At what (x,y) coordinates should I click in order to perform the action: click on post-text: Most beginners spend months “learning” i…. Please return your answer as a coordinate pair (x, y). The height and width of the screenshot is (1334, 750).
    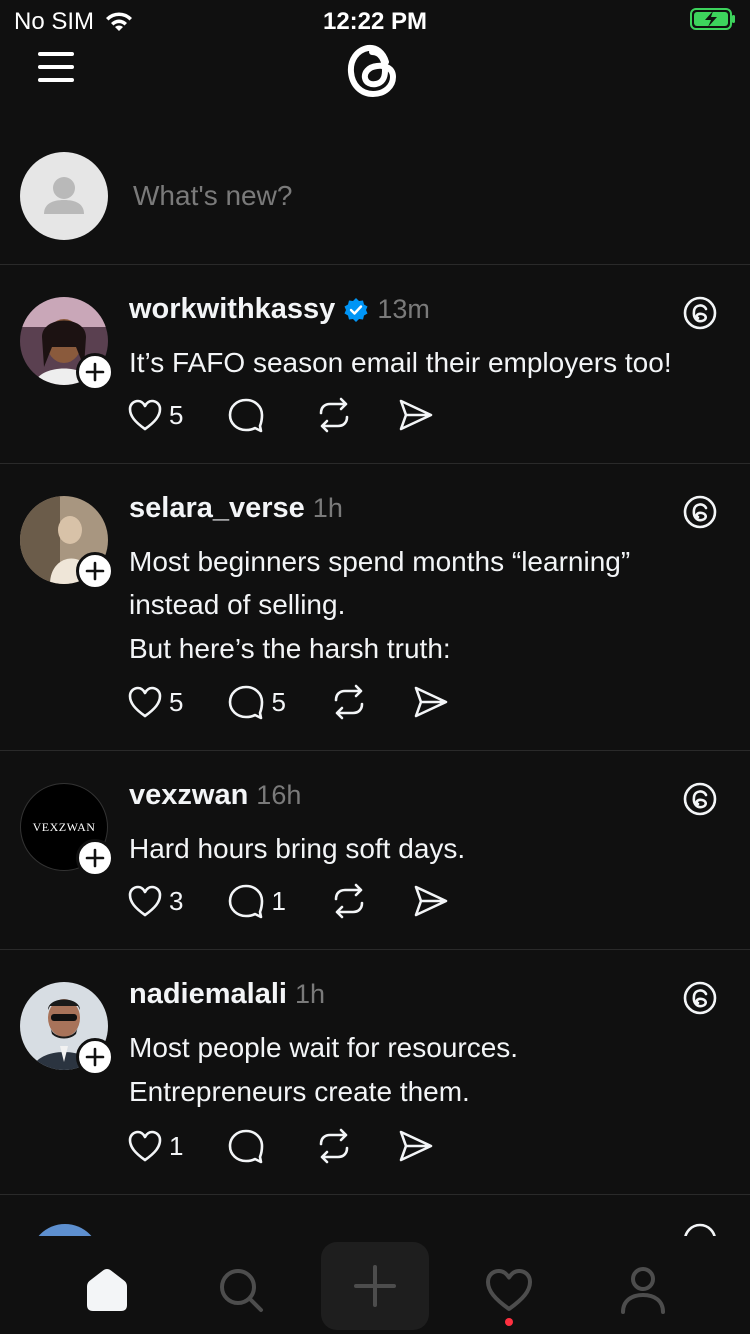
    Looking at the image, I should click on (380, 583).